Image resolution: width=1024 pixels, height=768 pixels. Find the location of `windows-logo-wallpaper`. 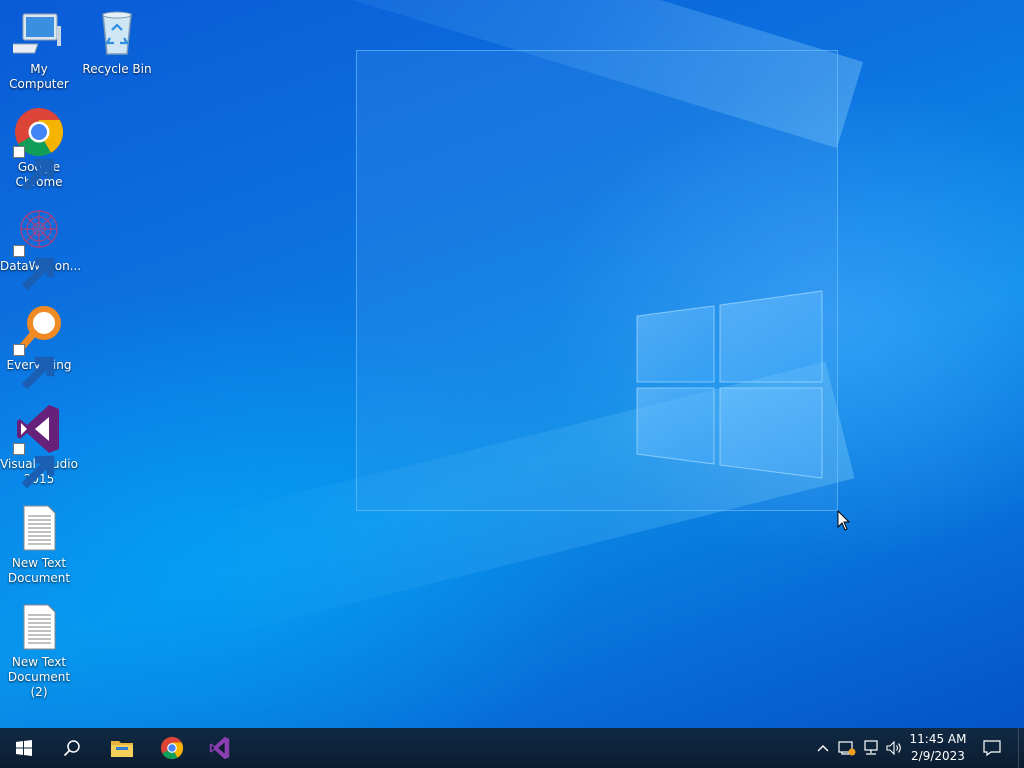

windows-logo-wallpaper is located at coordinates (729, 384).